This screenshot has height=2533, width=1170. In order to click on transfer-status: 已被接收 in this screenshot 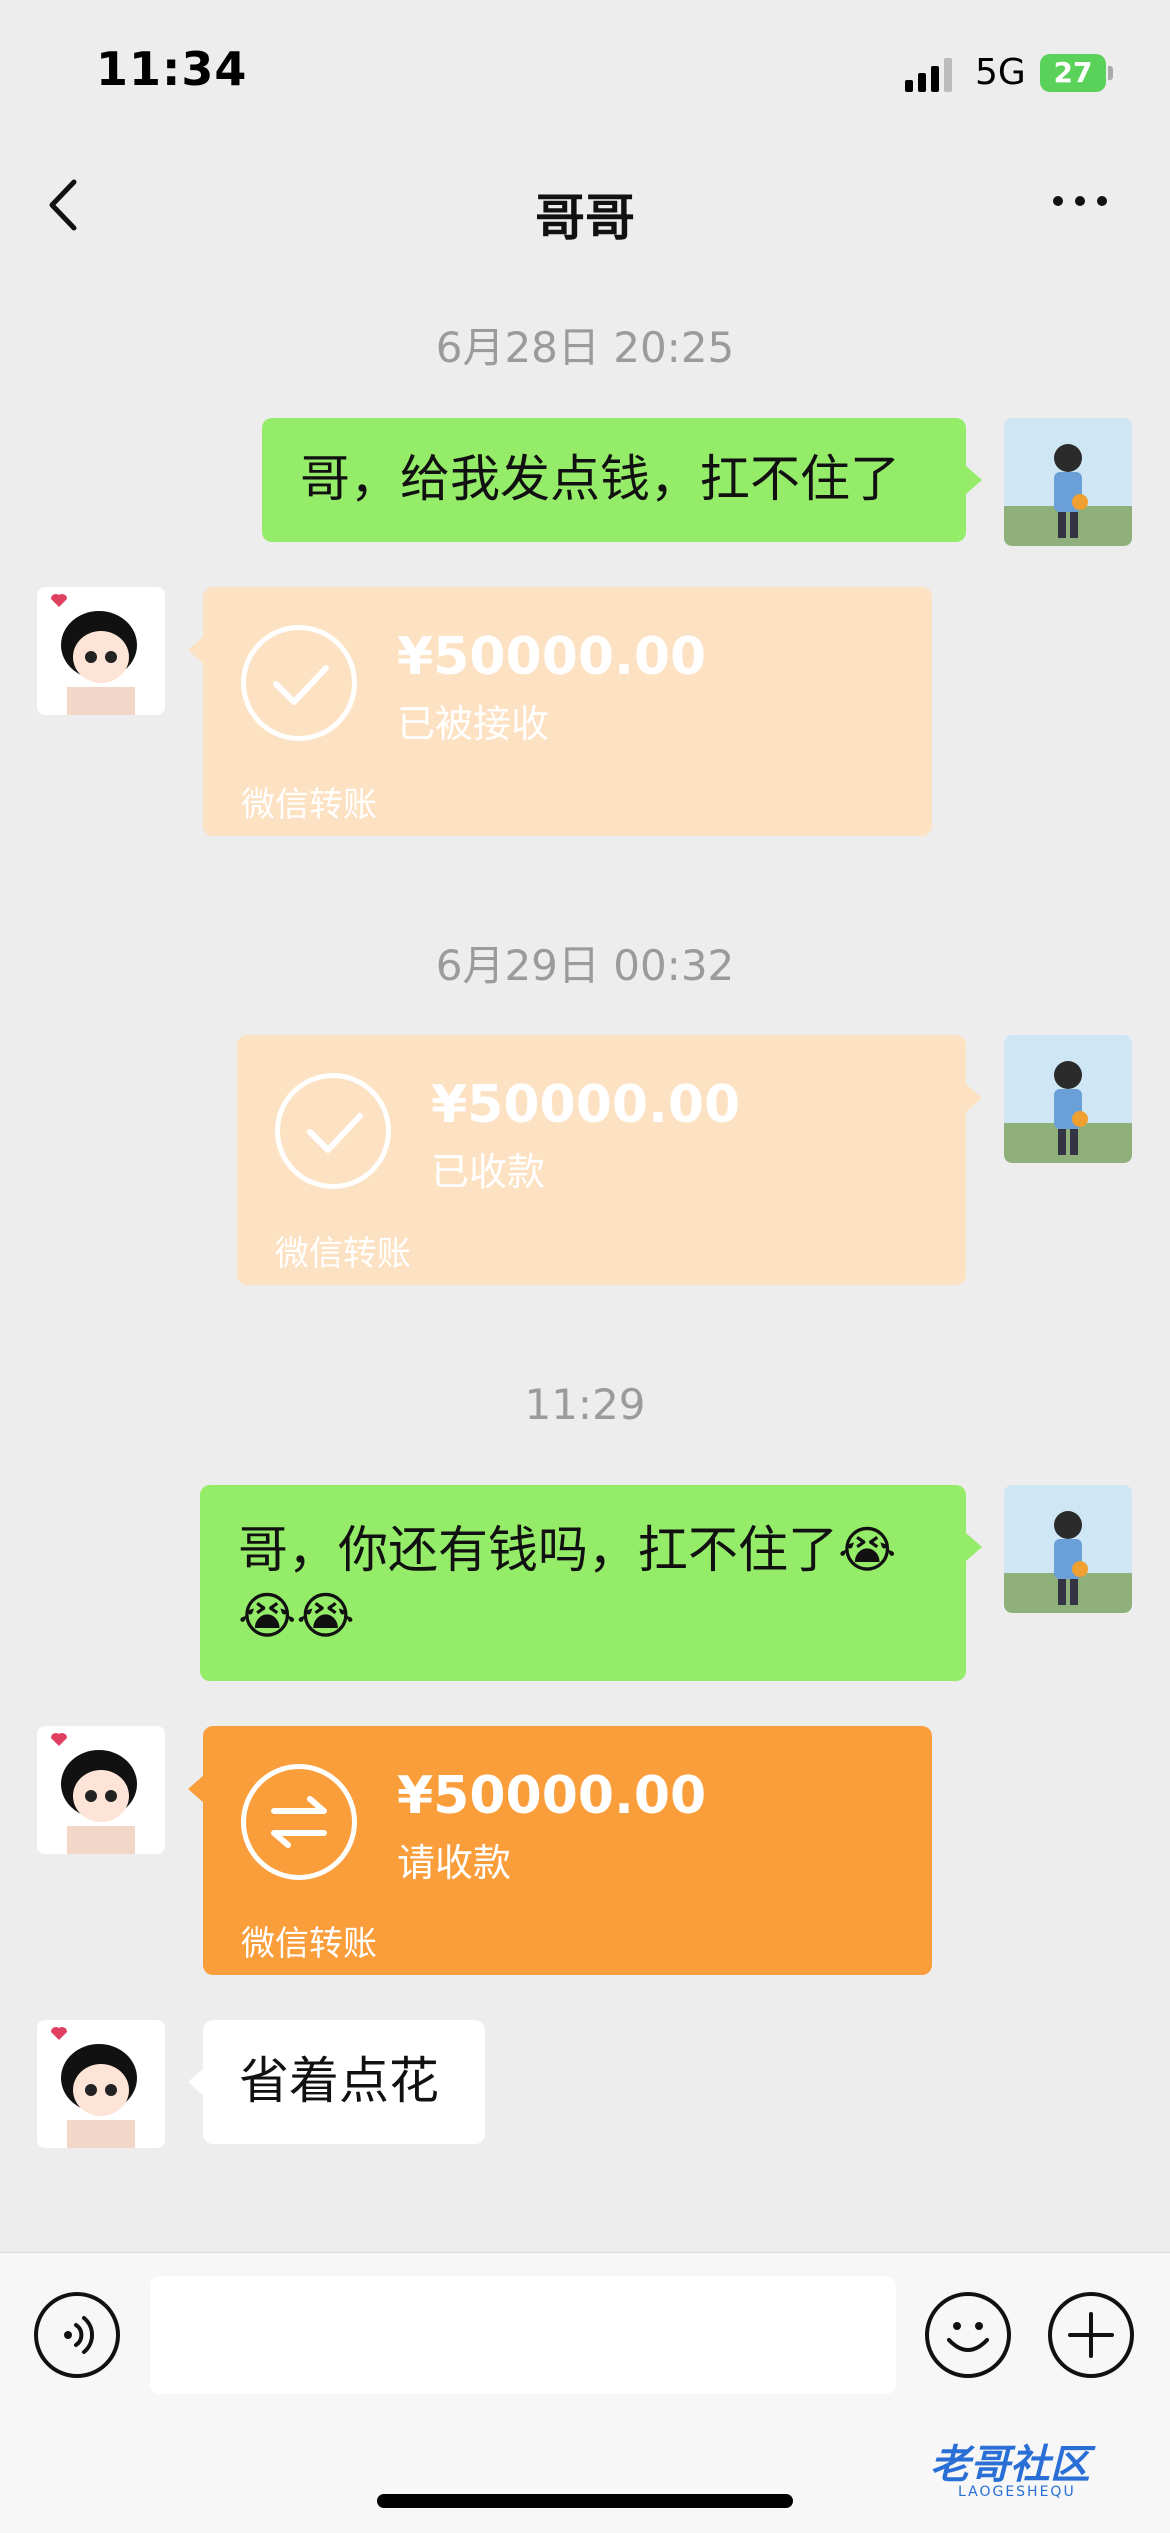, I will do `click(473, 724)`.